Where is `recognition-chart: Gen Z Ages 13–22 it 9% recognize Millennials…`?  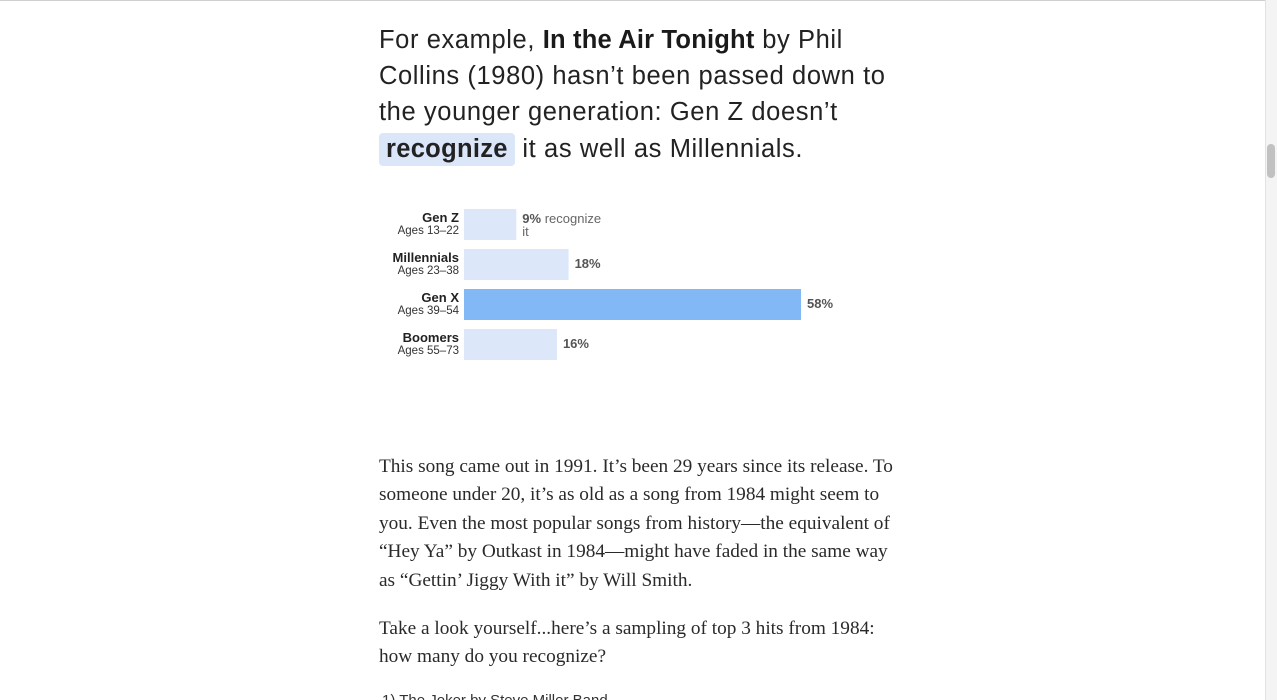
recognition-chart: Gen Z Ages 13–22 it 9% recognize Millennials… is located at coordinates (639, 285).